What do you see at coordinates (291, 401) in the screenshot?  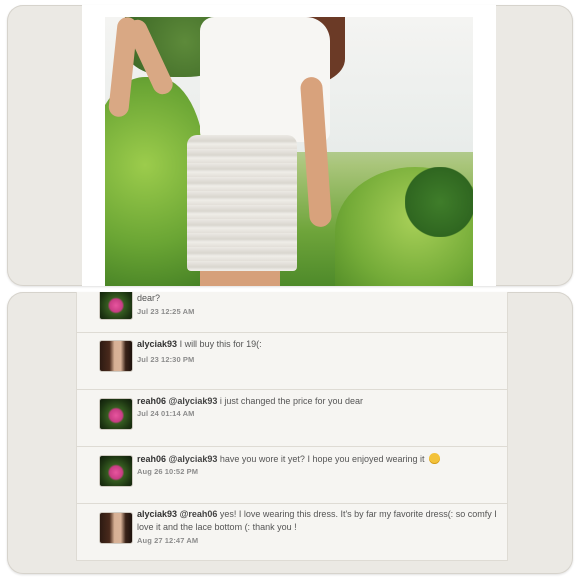 I see `comment-body: i just changed the price for you dear` at bounding box center [291, 401].